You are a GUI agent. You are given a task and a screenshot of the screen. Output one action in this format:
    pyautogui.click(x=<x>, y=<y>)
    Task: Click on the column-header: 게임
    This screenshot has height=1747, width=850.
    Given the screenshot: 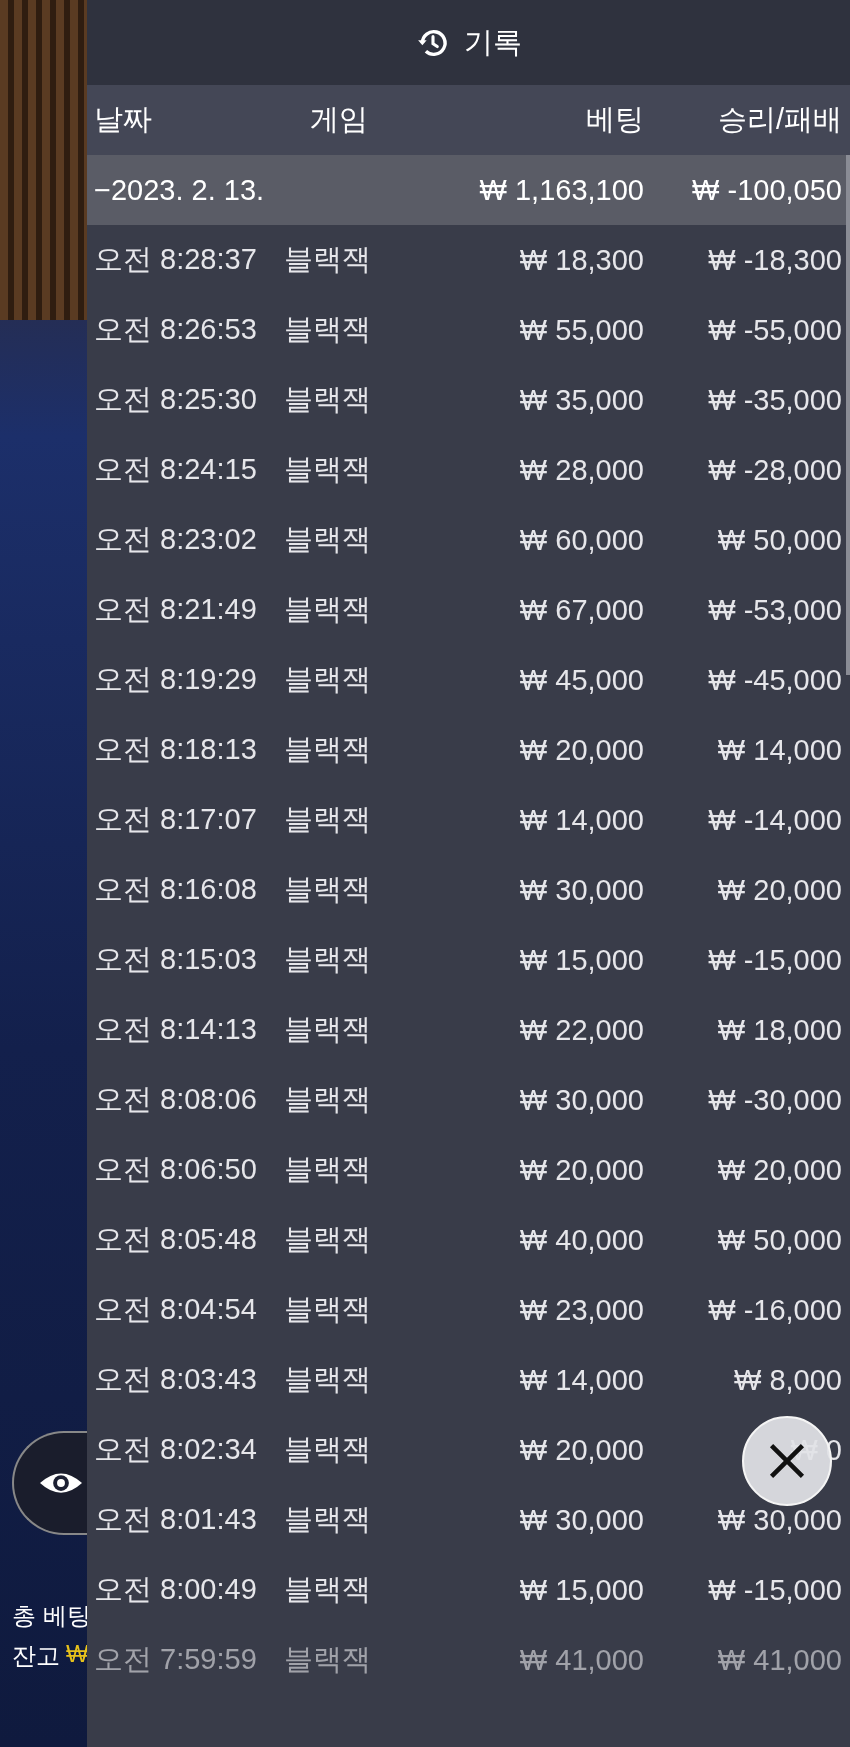 What is the action you would take?
    pyautogui.click(x=339, y=119)
    